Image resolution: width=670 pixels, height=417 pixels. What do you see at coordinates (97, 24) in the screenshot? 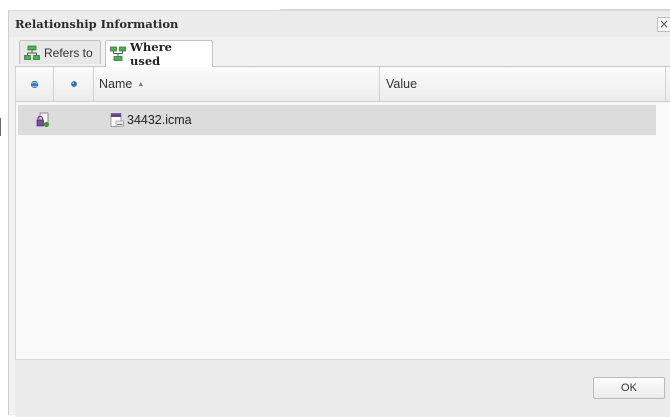
I see `dialog-title: Relationship Information` at bounding box center [97, 24].